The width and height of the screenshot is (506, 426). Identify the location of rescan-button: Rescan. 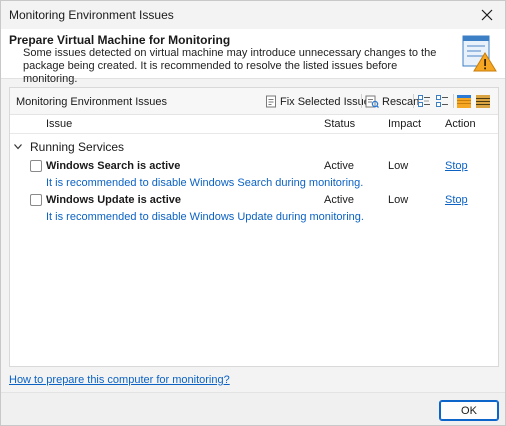
(392, 101).